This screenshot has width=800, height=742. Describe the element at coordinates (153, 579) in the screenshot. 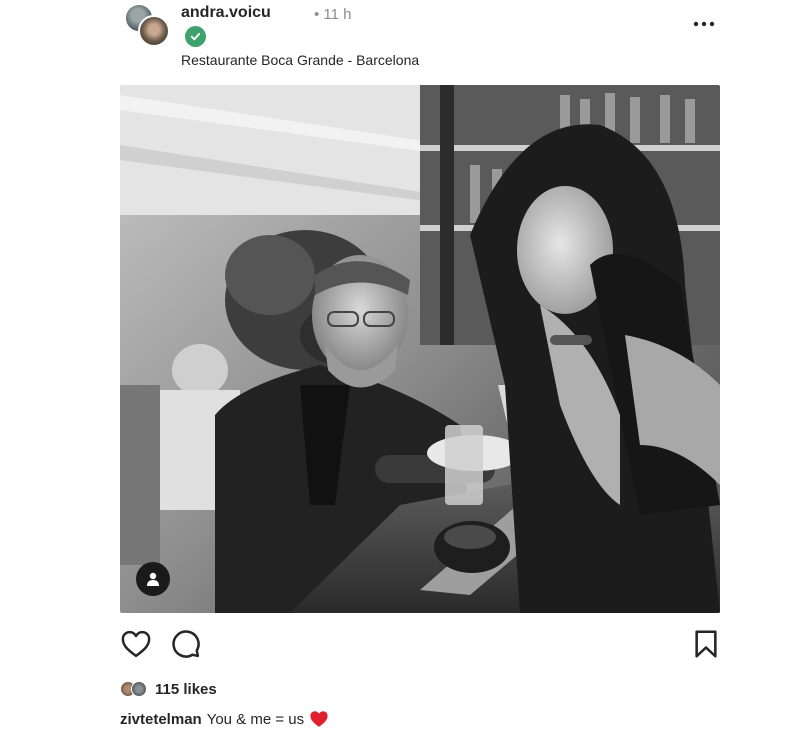

I see `user-tag-icon` at that location.